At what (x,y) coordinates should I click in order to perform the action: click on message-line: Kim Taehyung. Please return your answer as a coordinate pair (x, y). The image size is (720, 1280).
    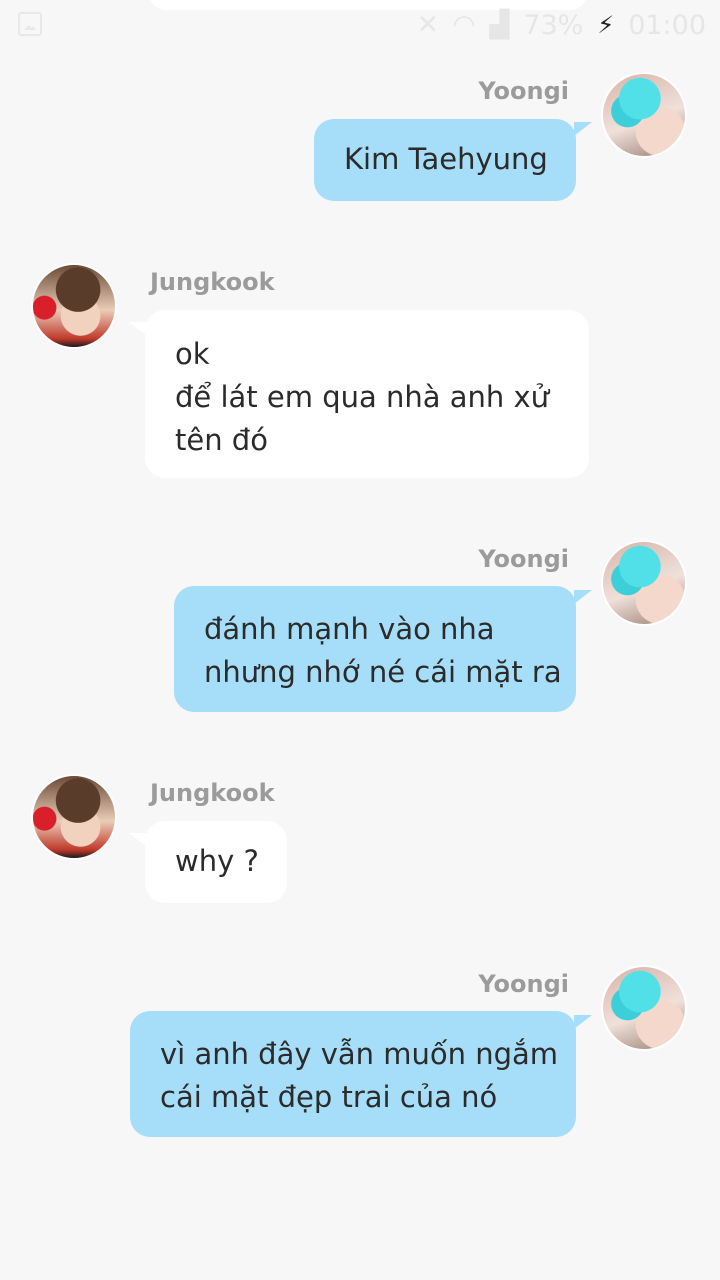
    Looking at the image, I should click on (446, 159).